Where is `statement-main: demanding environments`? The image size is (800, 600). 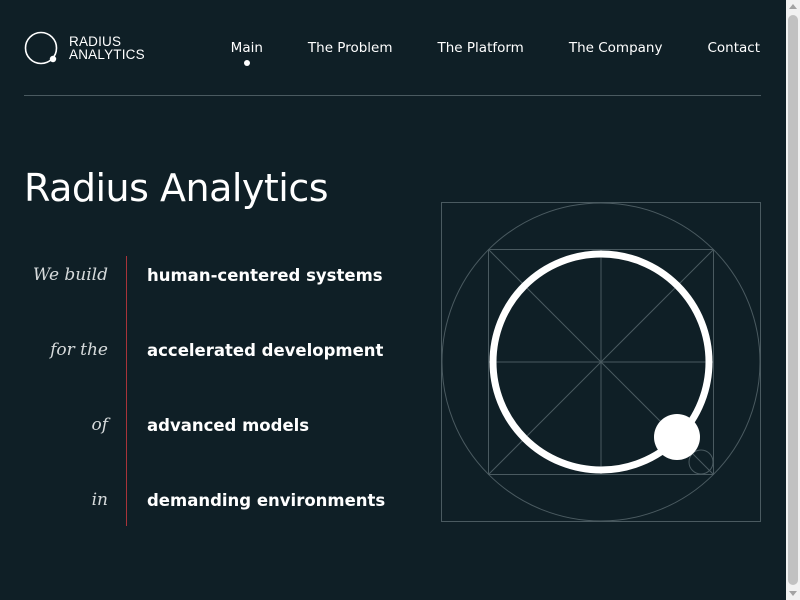
statement-main: demanding environments is located at coordinates (266, 500).